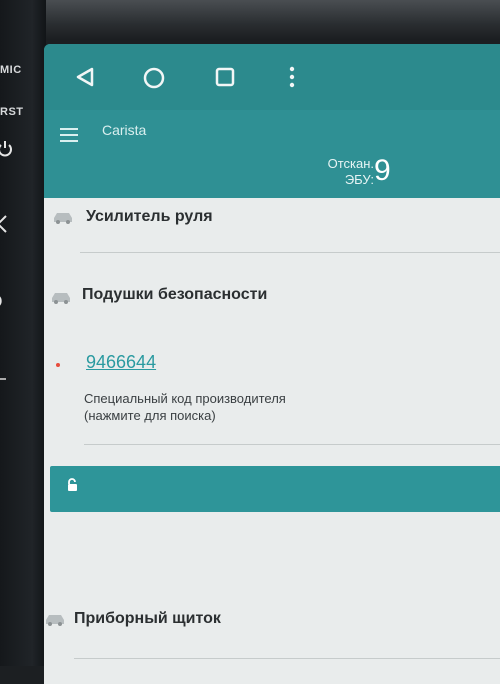 The image size is (500, 684). I want to click on list-item-power-steering: Усилитель руля, so click(149, 217).